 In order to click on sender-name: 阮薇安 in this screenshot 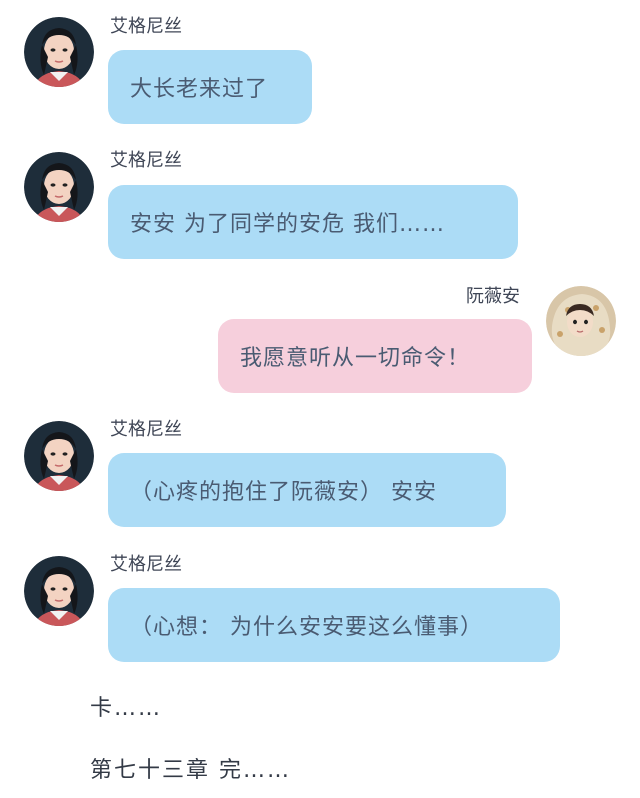, I will do `click(493, 296)`.